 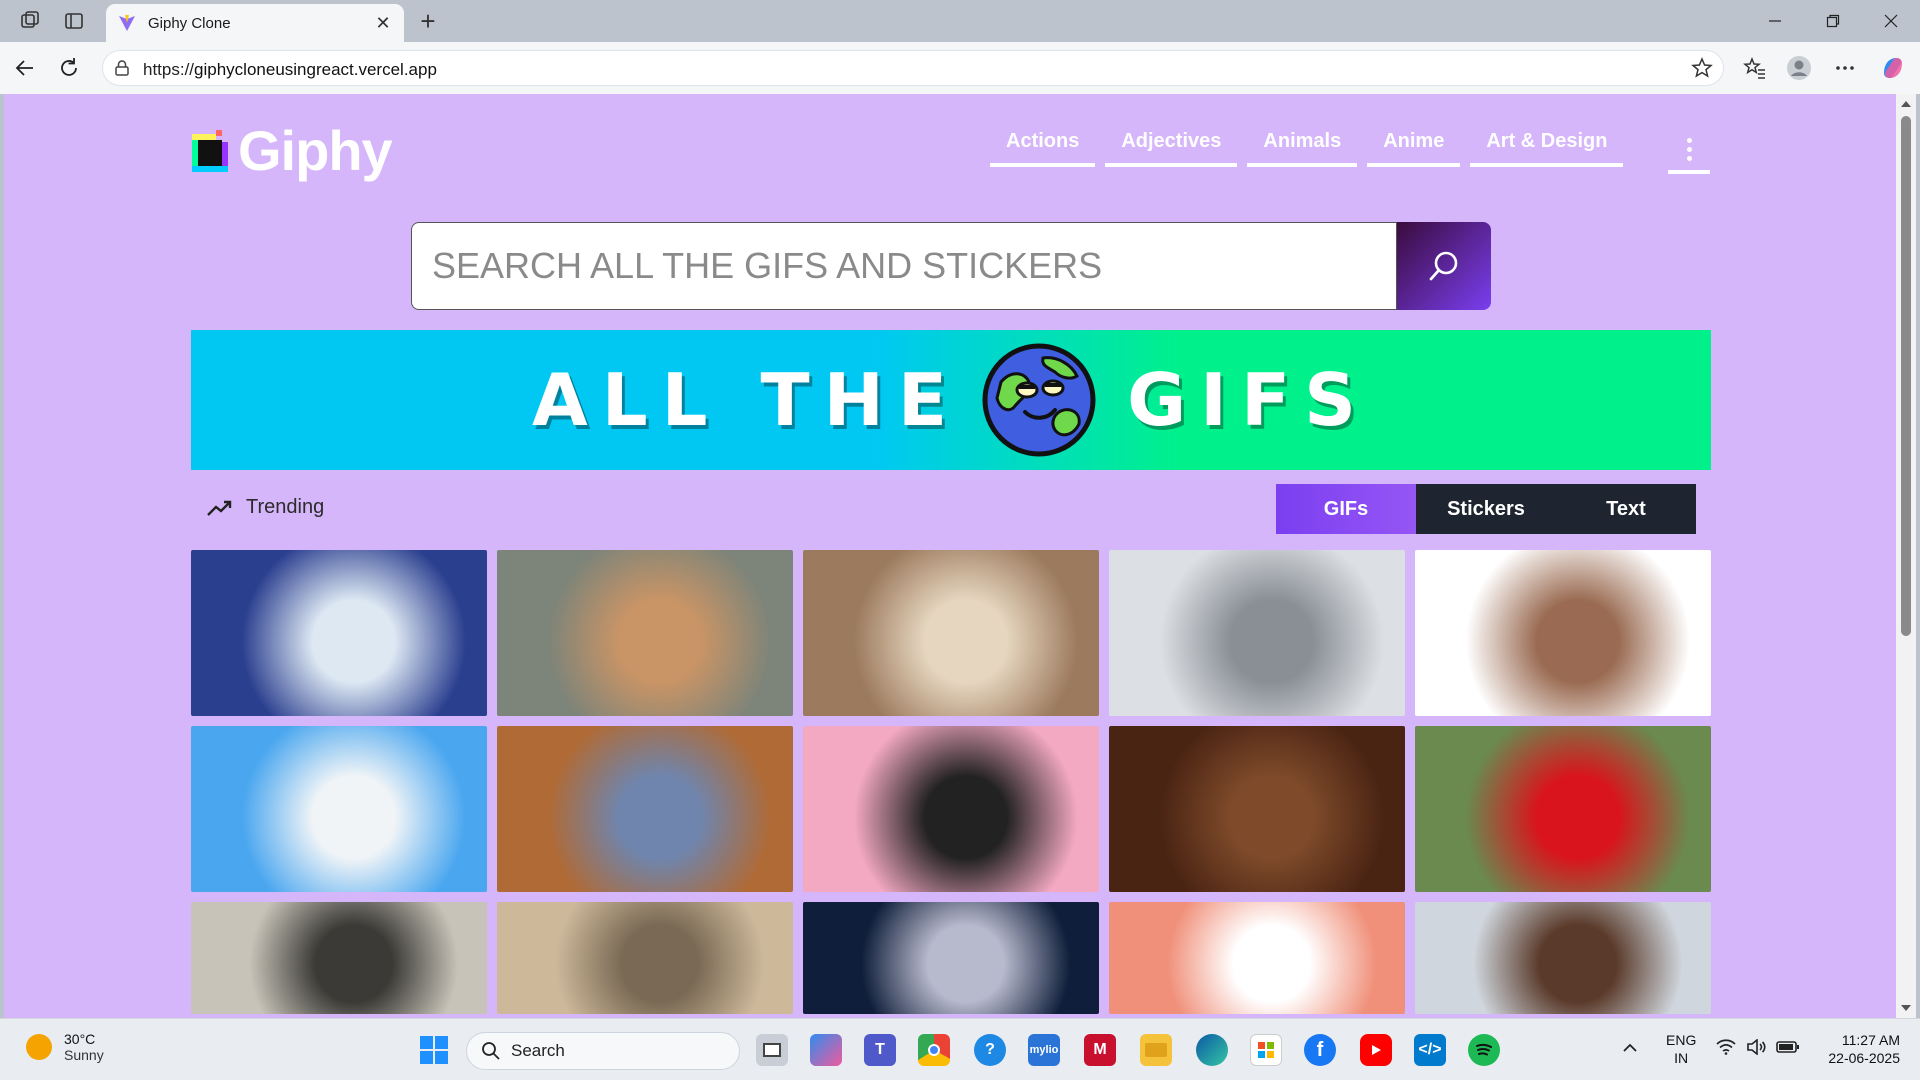 What do you see at coordinates (1547, 147) in the screenshot?
I see `category-art-design: Art & Design` at bounding box center [1547, 147].